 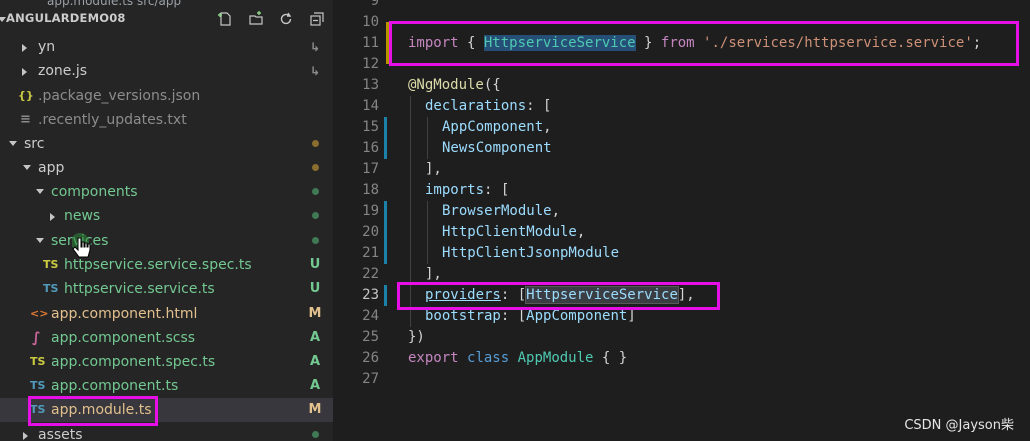 I want to click on code-line-13: @NgModule({, so click(x=454, y=85).